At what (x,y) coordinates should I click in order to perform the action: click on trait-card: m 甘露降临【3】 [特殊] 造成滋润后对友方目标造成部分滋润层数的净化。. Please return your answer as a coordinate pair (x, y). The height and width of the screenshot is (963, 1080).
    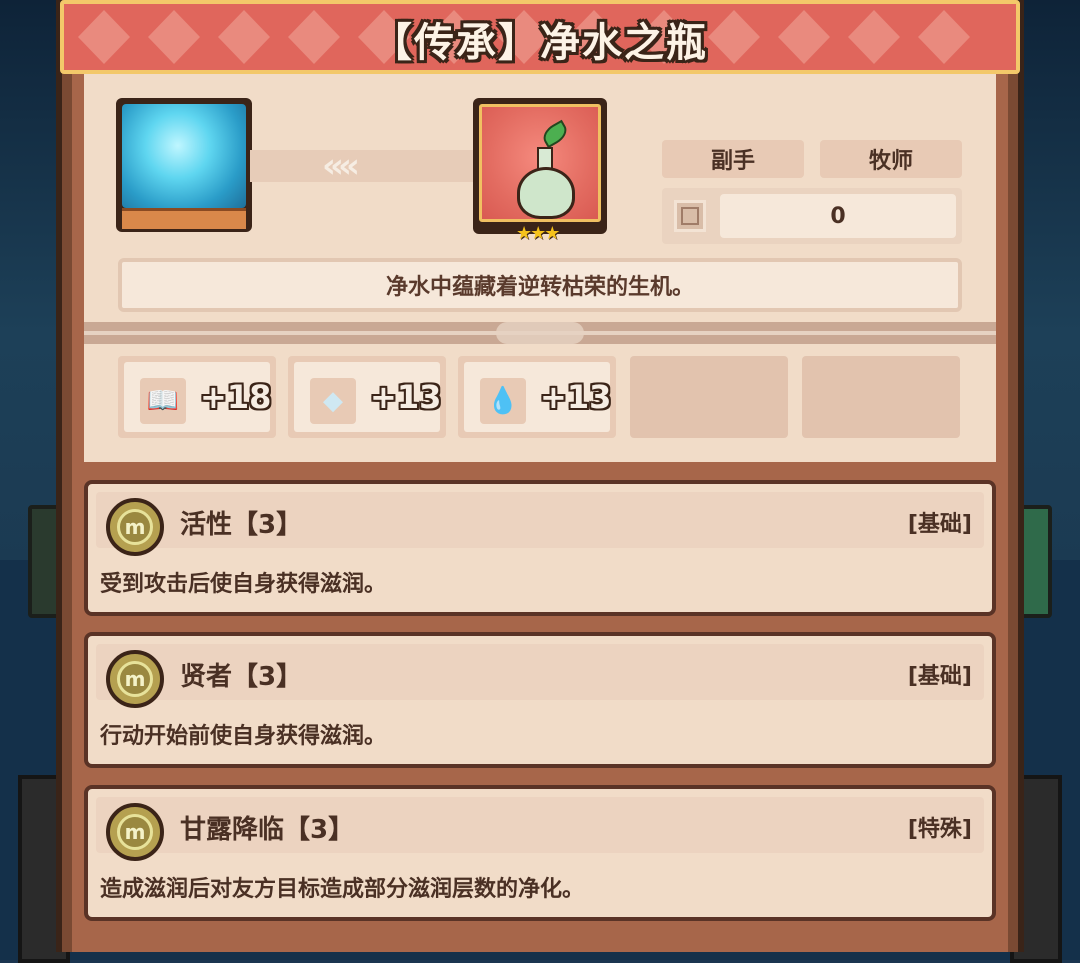
    Looking at the image, I should click on (540, 853).